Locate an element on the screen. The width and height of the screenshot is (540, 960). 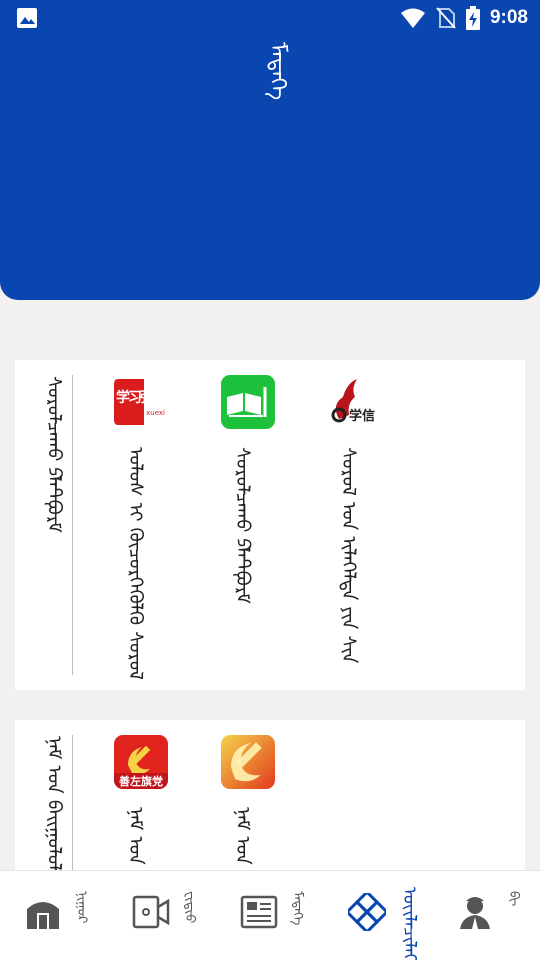
book-icon is located at coordinates (248, 402).